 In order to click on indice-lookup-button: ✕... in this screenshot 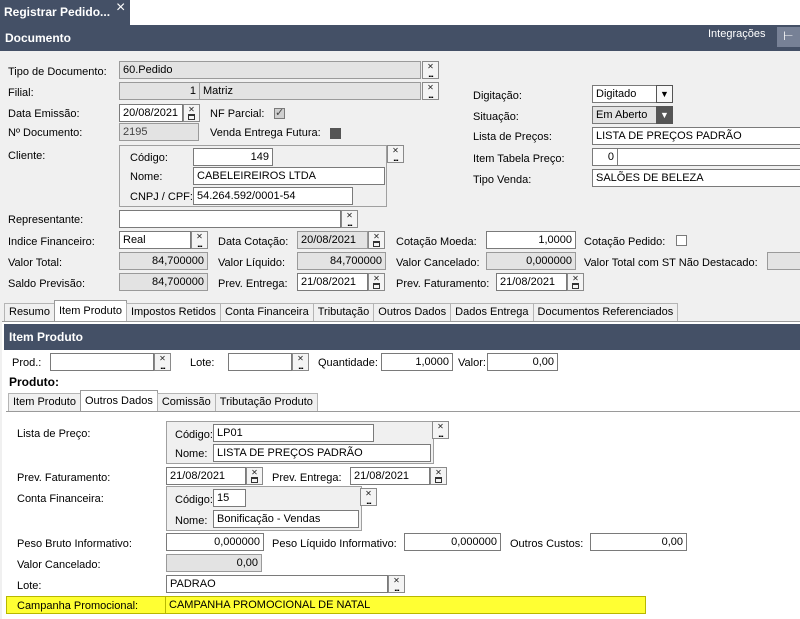, I will do `click(199, 240)`.